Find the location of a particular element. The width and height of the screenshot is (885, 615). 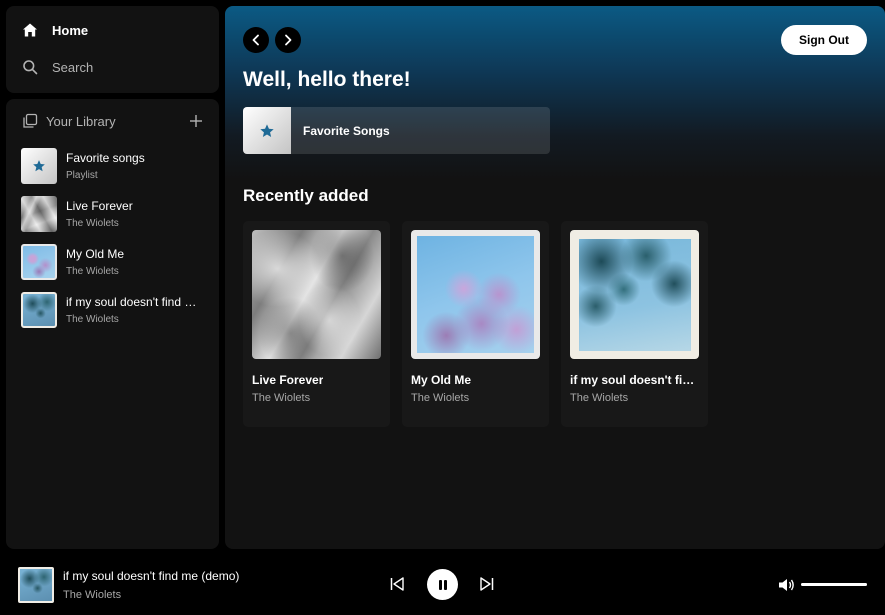

favorite-songs-label: Favorite Songs is located at coordinates (346, 130).